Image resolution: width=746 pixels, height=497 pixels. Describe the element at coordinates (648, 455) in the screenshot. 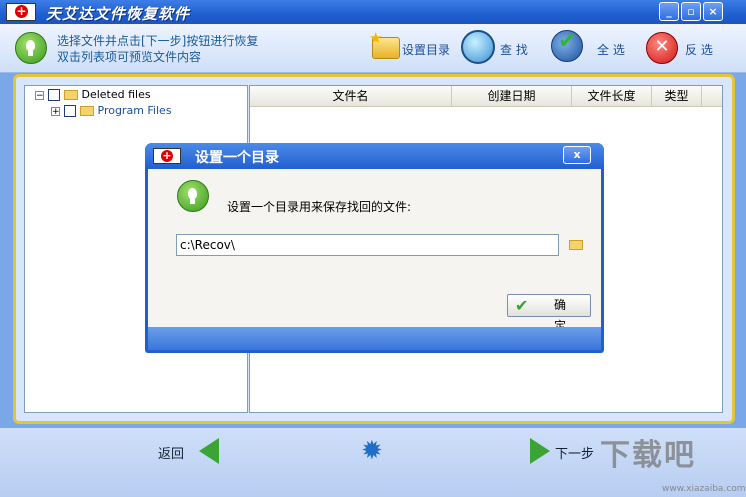

I see `watermark-logo: 下载吧` at that location.